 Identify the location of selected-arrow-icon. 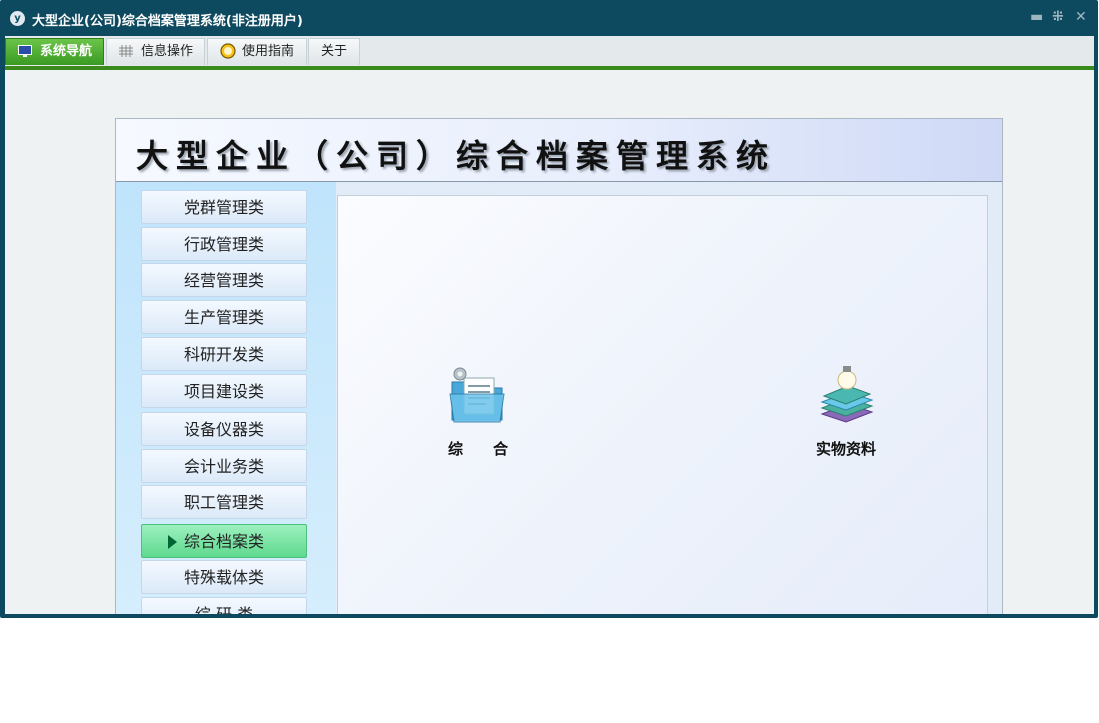
(172, 542).